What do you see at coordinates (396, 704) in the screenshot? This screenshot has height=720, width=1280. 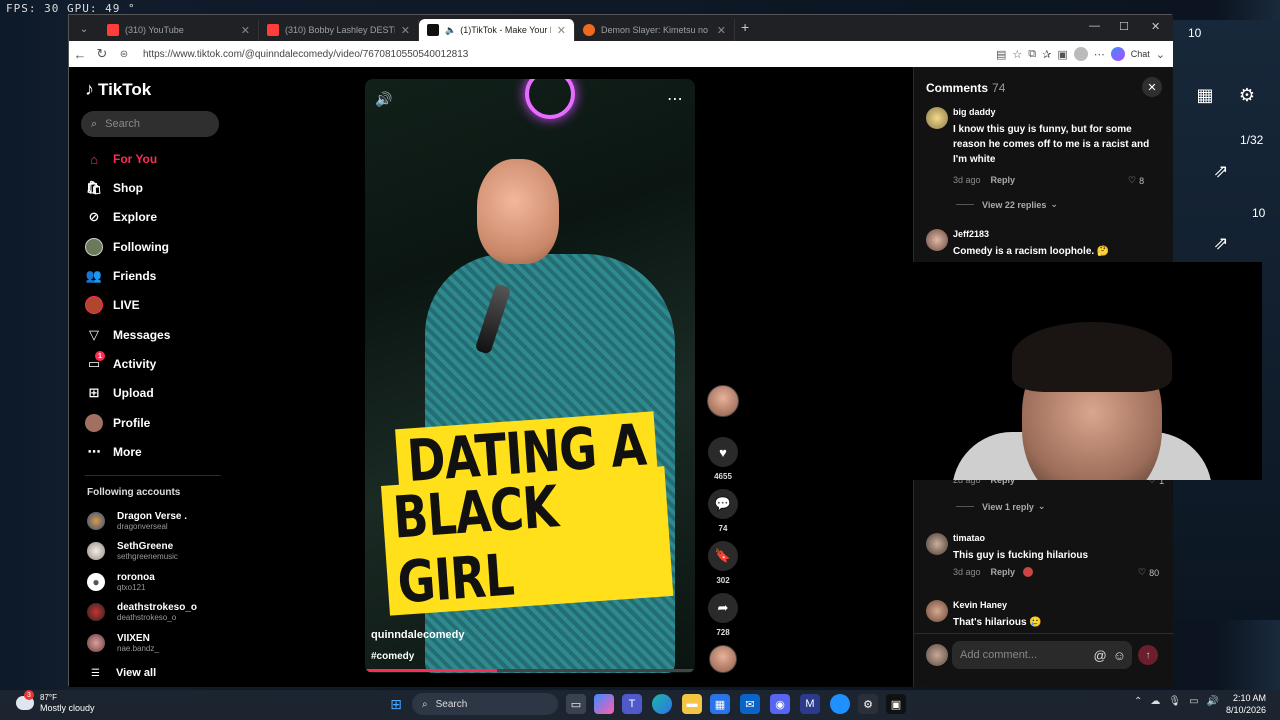 I see `windows-start-icon: ⊞` at bounding box center [396, 704].